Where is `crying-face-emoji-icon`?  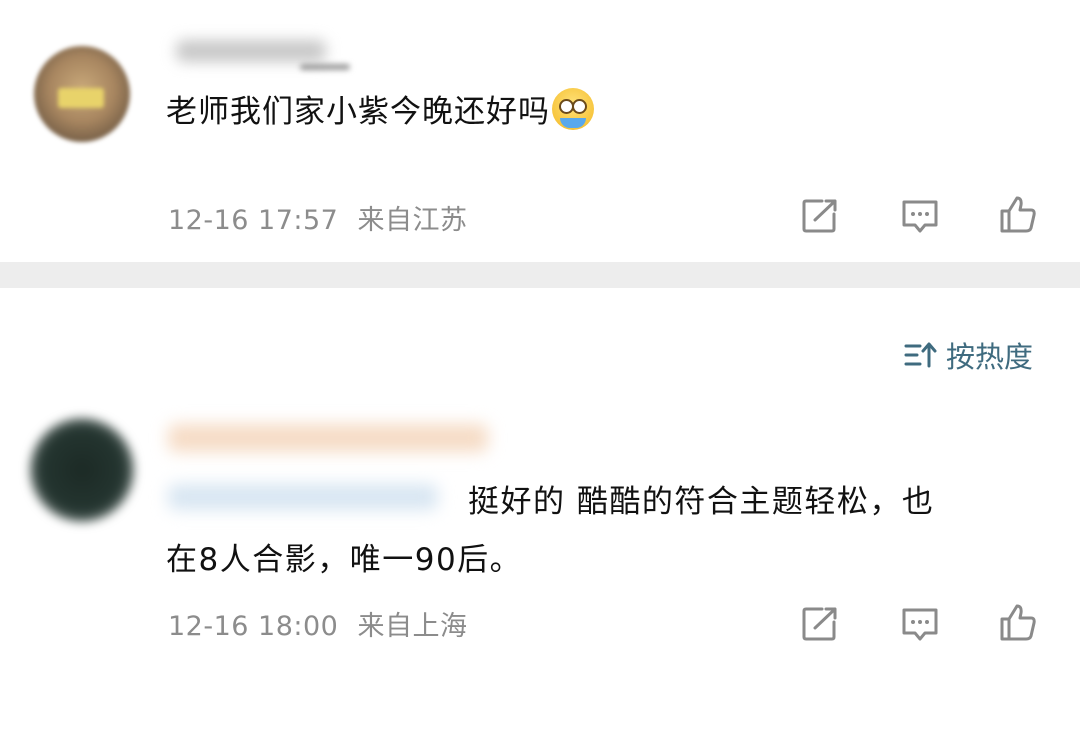 crying-face-emoji-icon is located at coordinates (573, 109).